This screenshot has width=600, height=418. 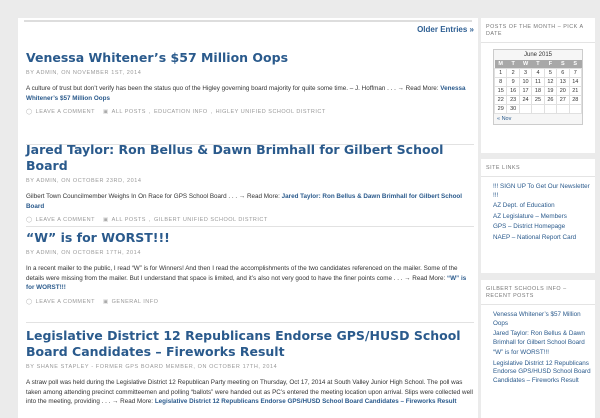 What do you see at coordinates (500, 109) in the screenshot?
I see `day-cell: 29` at bounding box center [500, 109].